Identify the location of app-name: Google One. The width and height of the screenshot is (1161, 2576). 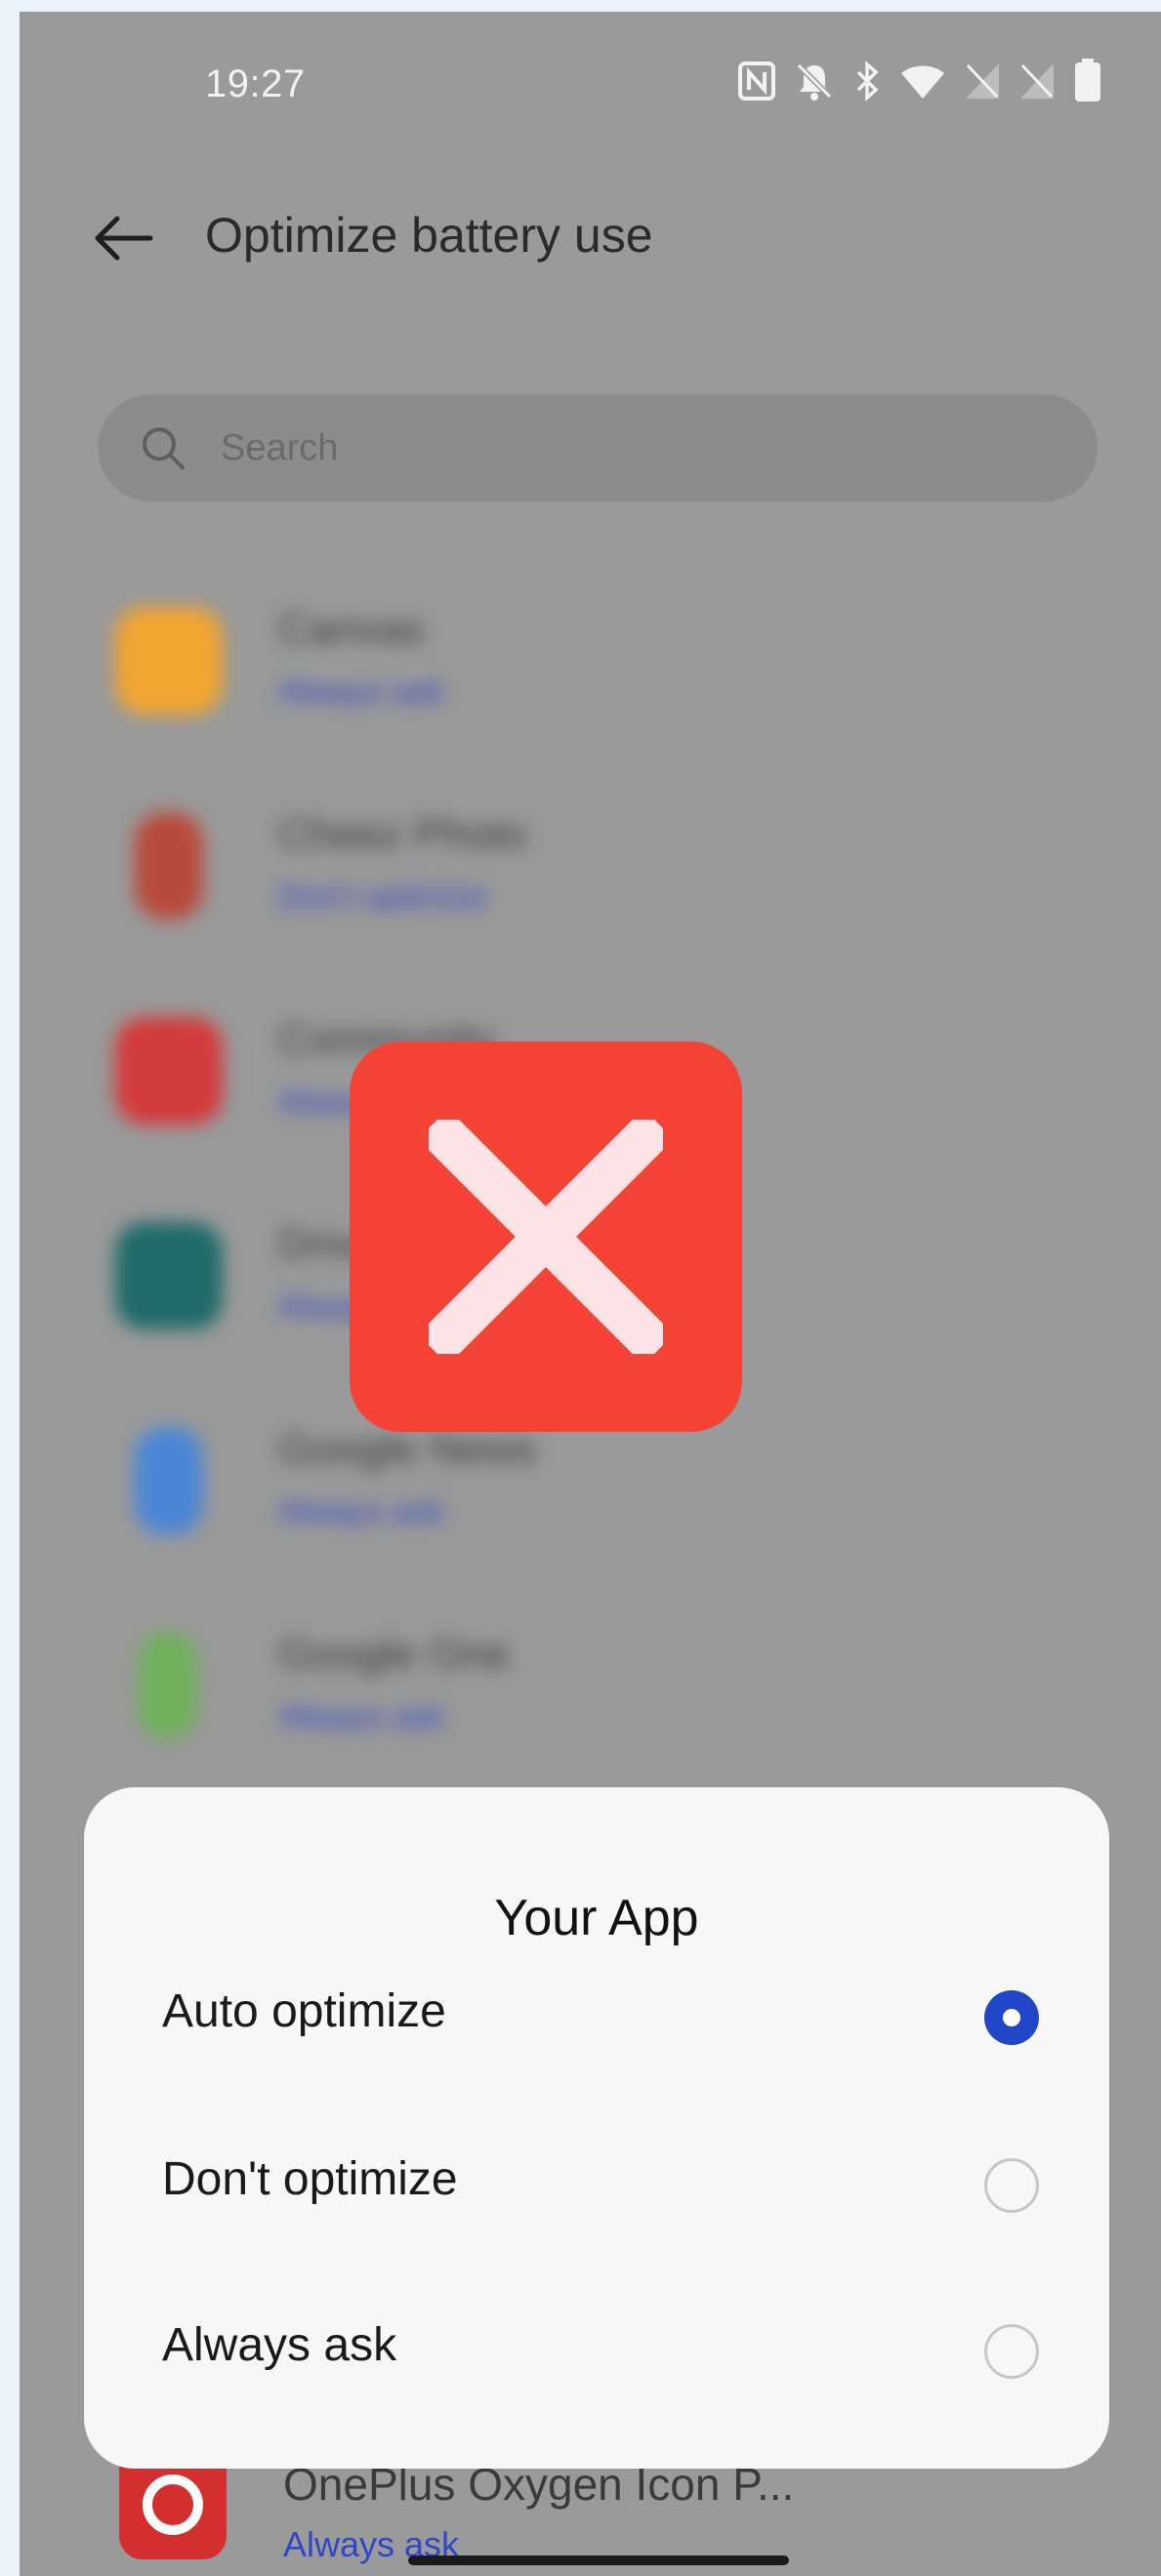
(394, 1654).